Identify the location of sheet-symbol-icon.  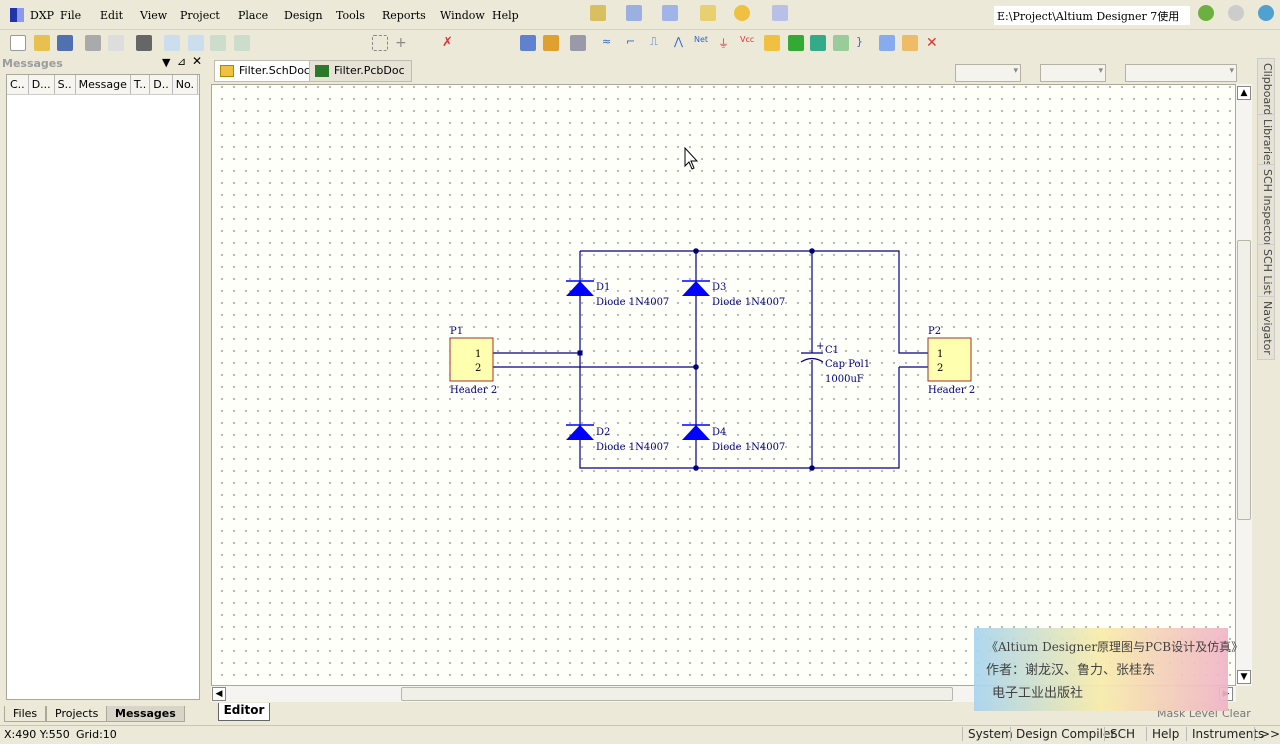
(796, 43).